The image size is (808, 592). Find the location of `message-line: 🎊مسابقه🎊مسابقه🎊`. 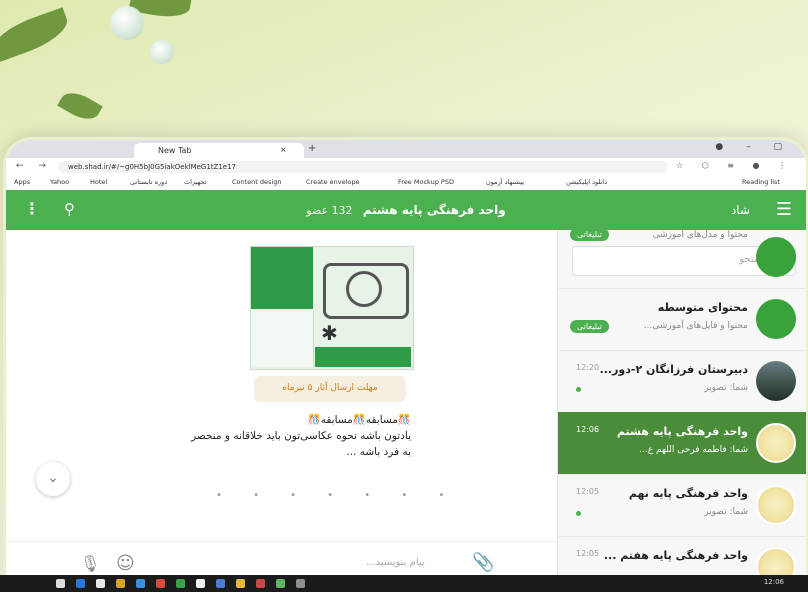

message-line: 🎊مسابقه🎊مسابقه🎊 is located at coordinates (359, 420).